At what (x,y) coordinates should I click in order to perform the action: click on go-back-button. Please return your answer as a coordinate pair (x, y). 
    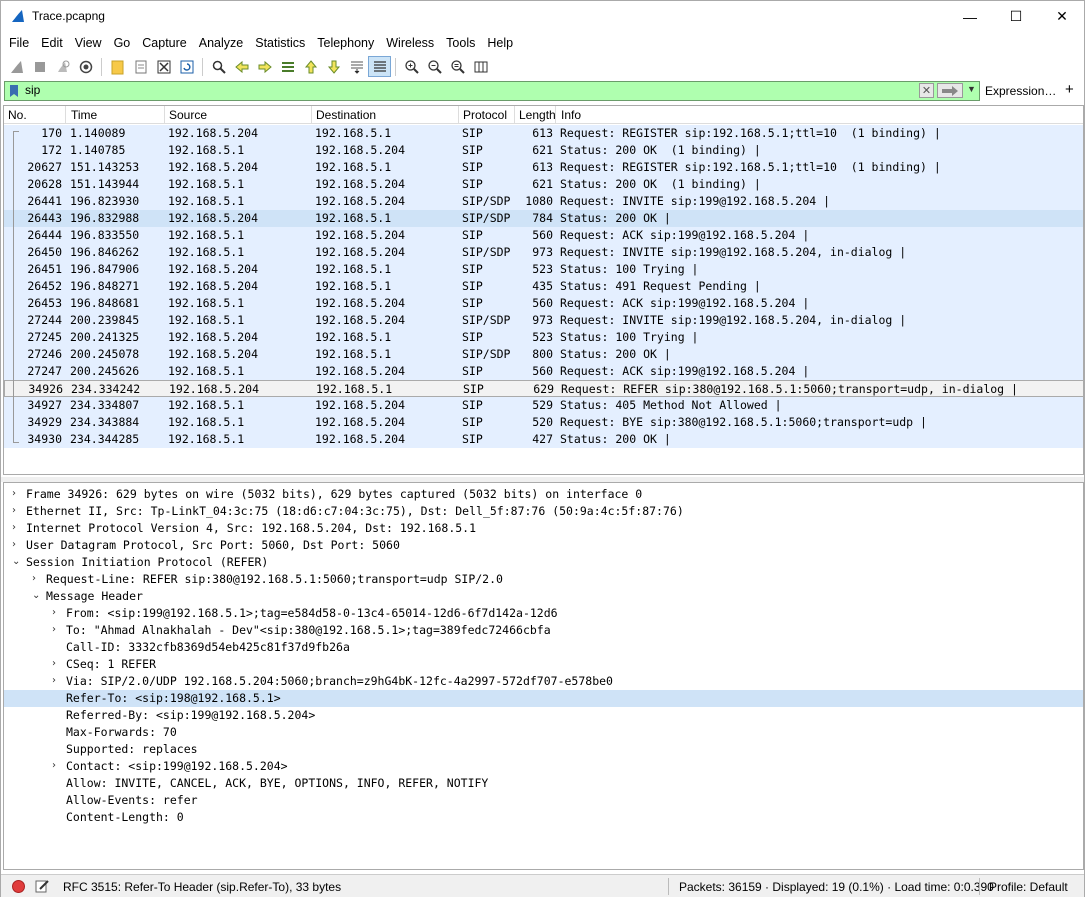
    Looking at the image, I should click on (241, 66).